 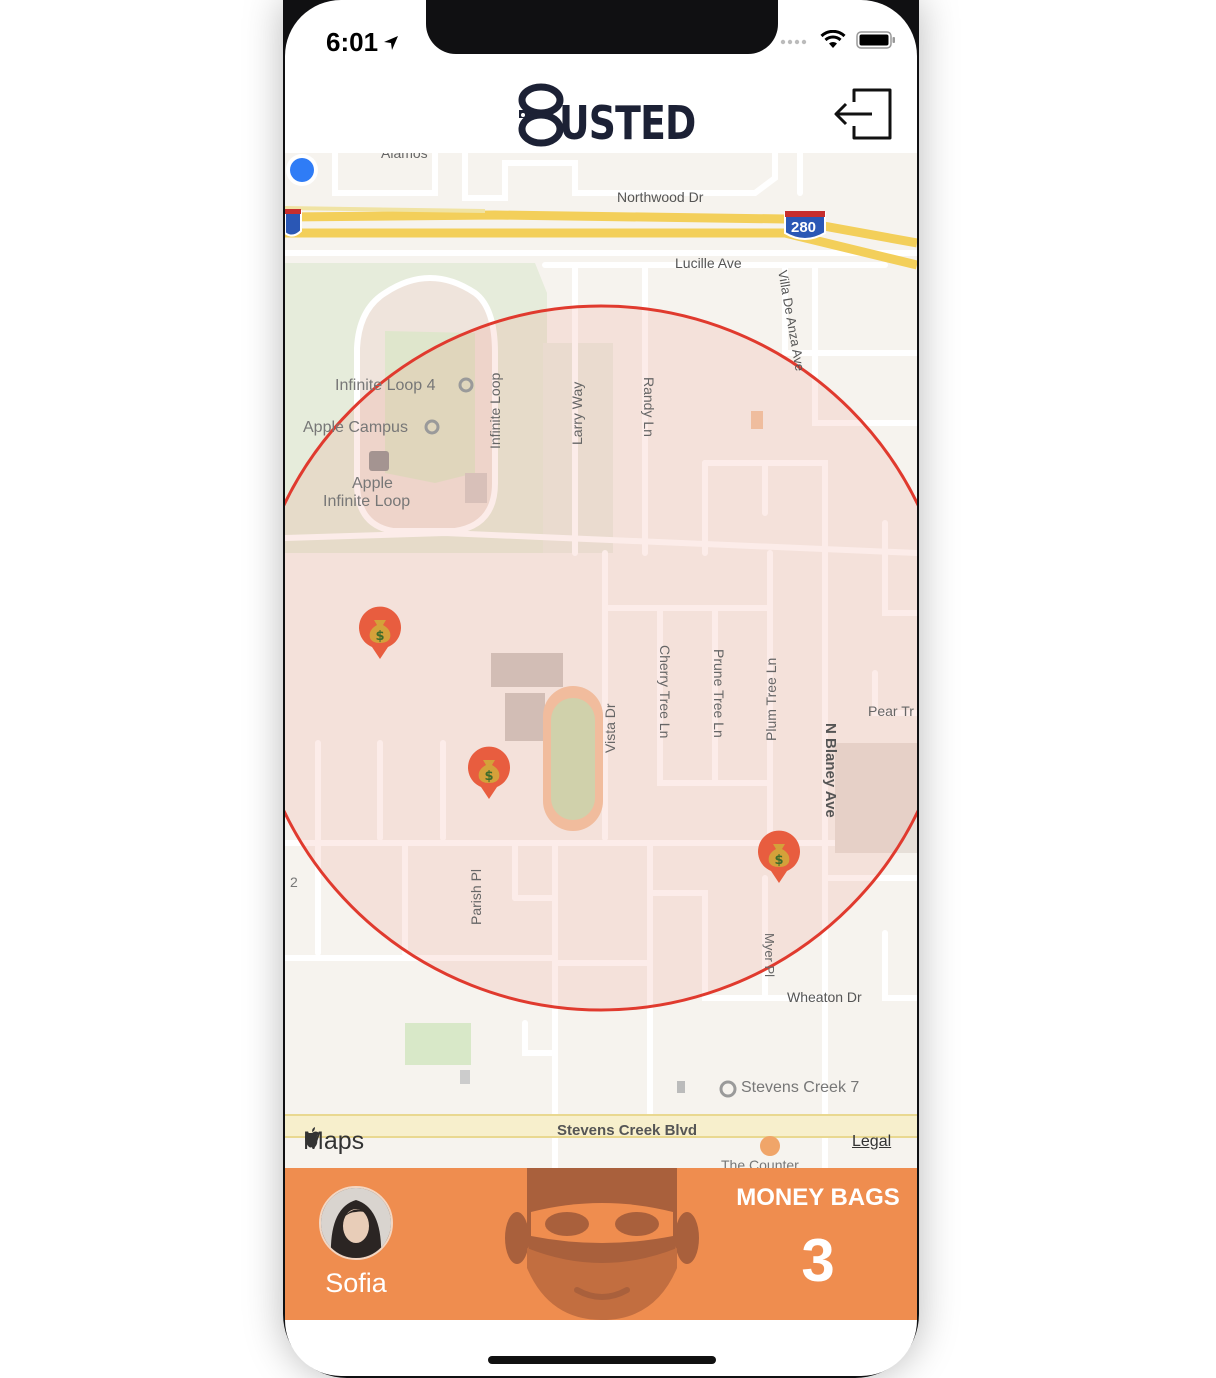 I want to click on status-time-text: 6:01, so click(x=352, y=42).